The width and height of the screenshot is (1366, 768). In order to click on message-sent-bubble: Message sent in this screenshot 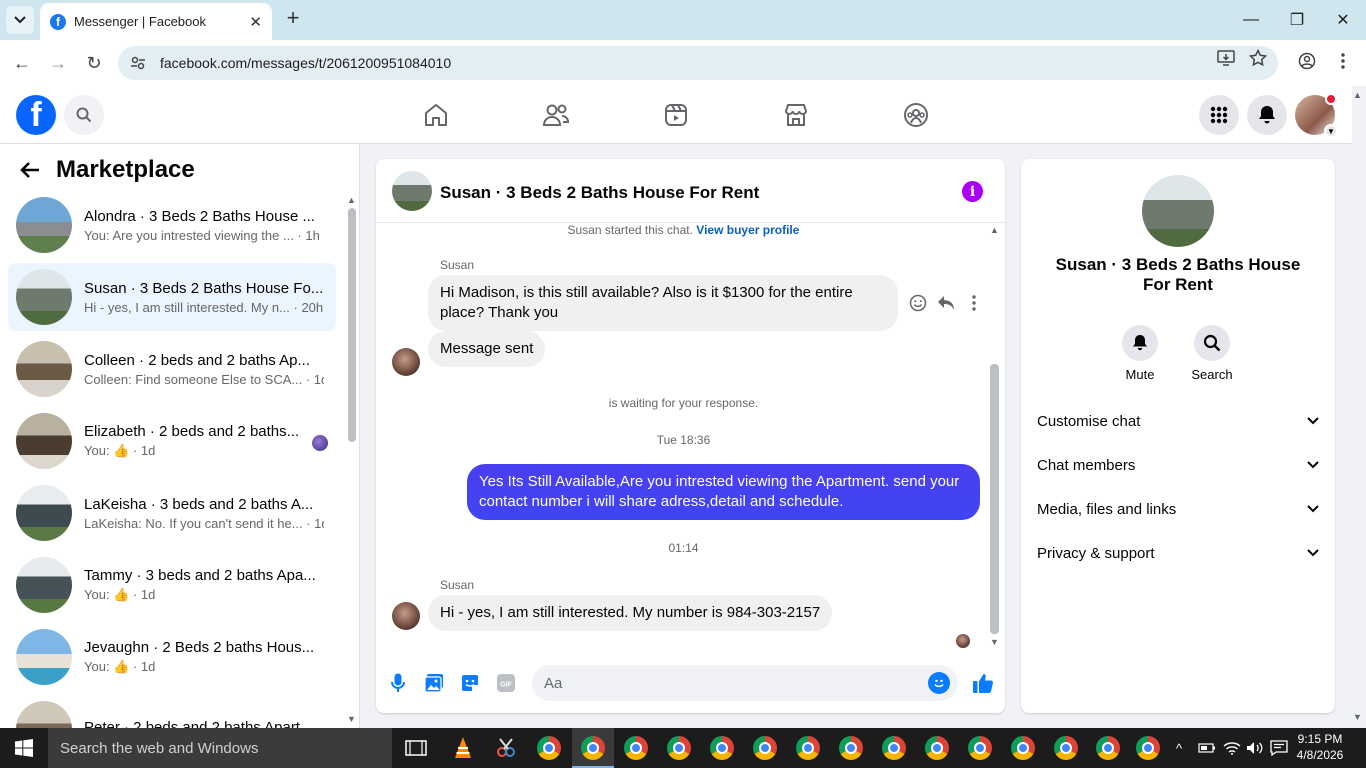, I will do `click(487, 349)`.